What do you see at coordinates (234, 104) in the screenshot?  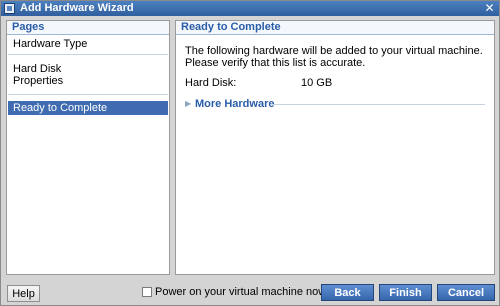 I see `more-hardware-link: More Hardware` at bounding box center [234, 104].